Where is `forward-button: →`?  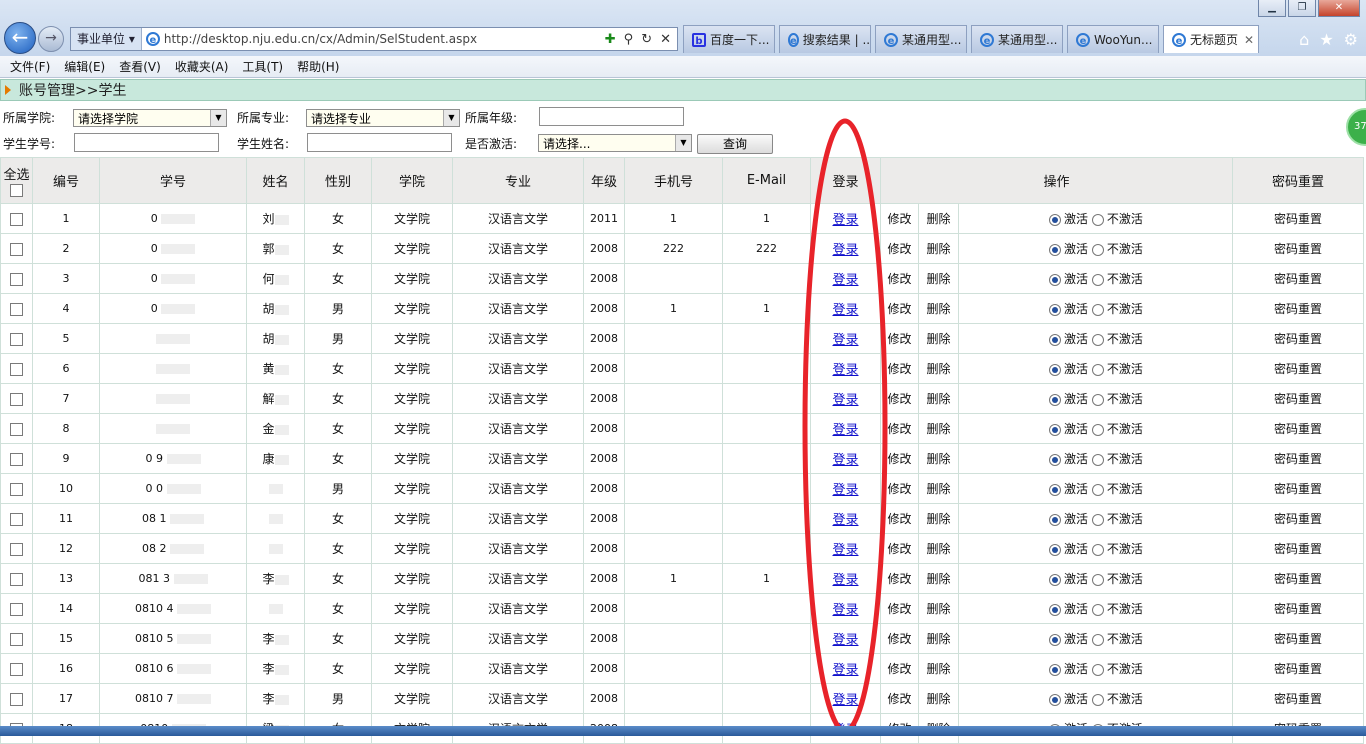 forward-button: → is located at coordinates (51, 39).